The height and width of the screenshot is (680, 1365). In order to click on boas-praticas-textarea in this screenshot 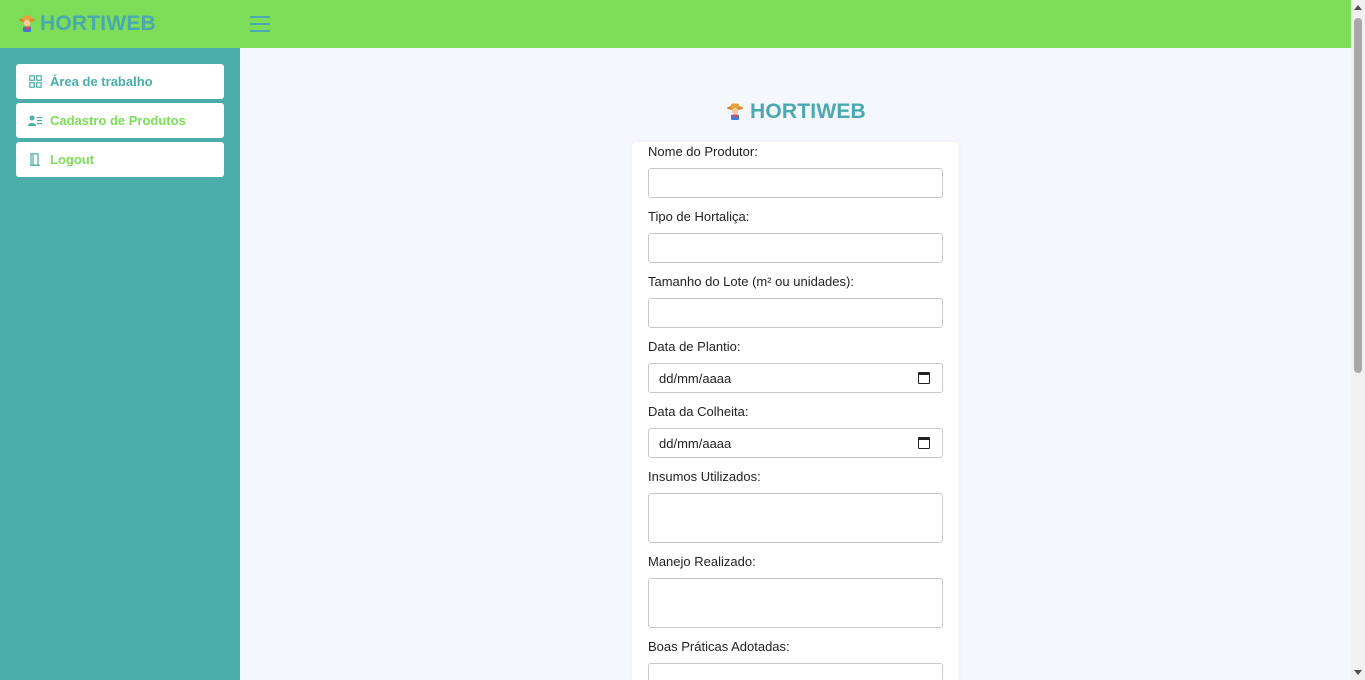, I will do `click(795, 671)`.